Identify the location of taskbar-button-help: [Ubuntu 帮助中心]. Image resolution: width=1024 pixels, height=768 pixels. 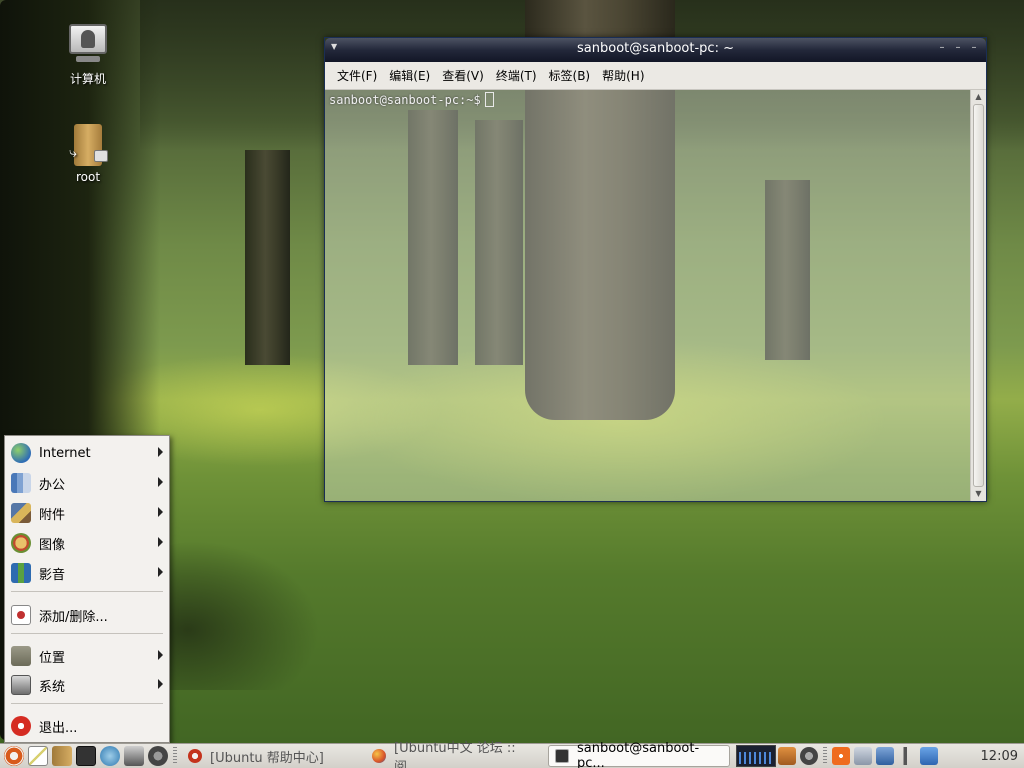
(272, 756).